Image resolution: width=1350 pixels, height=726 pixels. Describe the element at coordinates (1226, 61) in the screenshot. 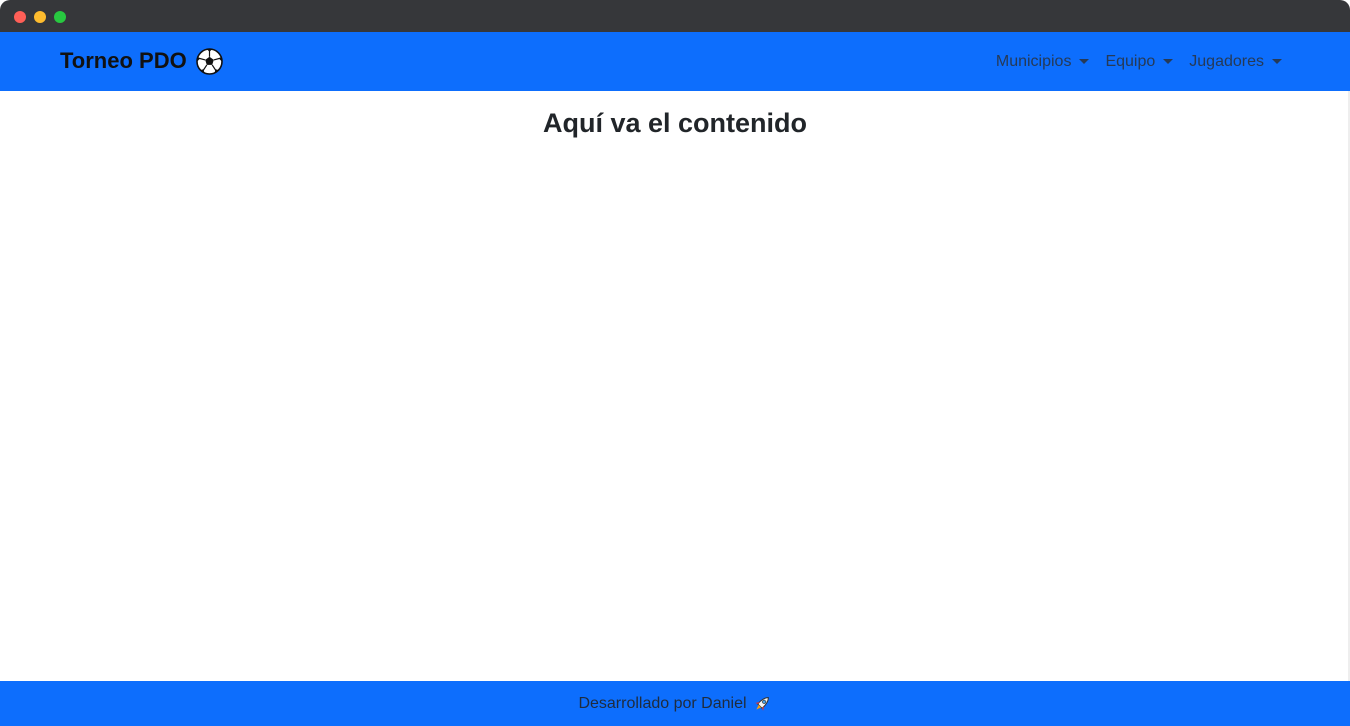

I see `nav-dropdown-label: Jugadores` at that location.